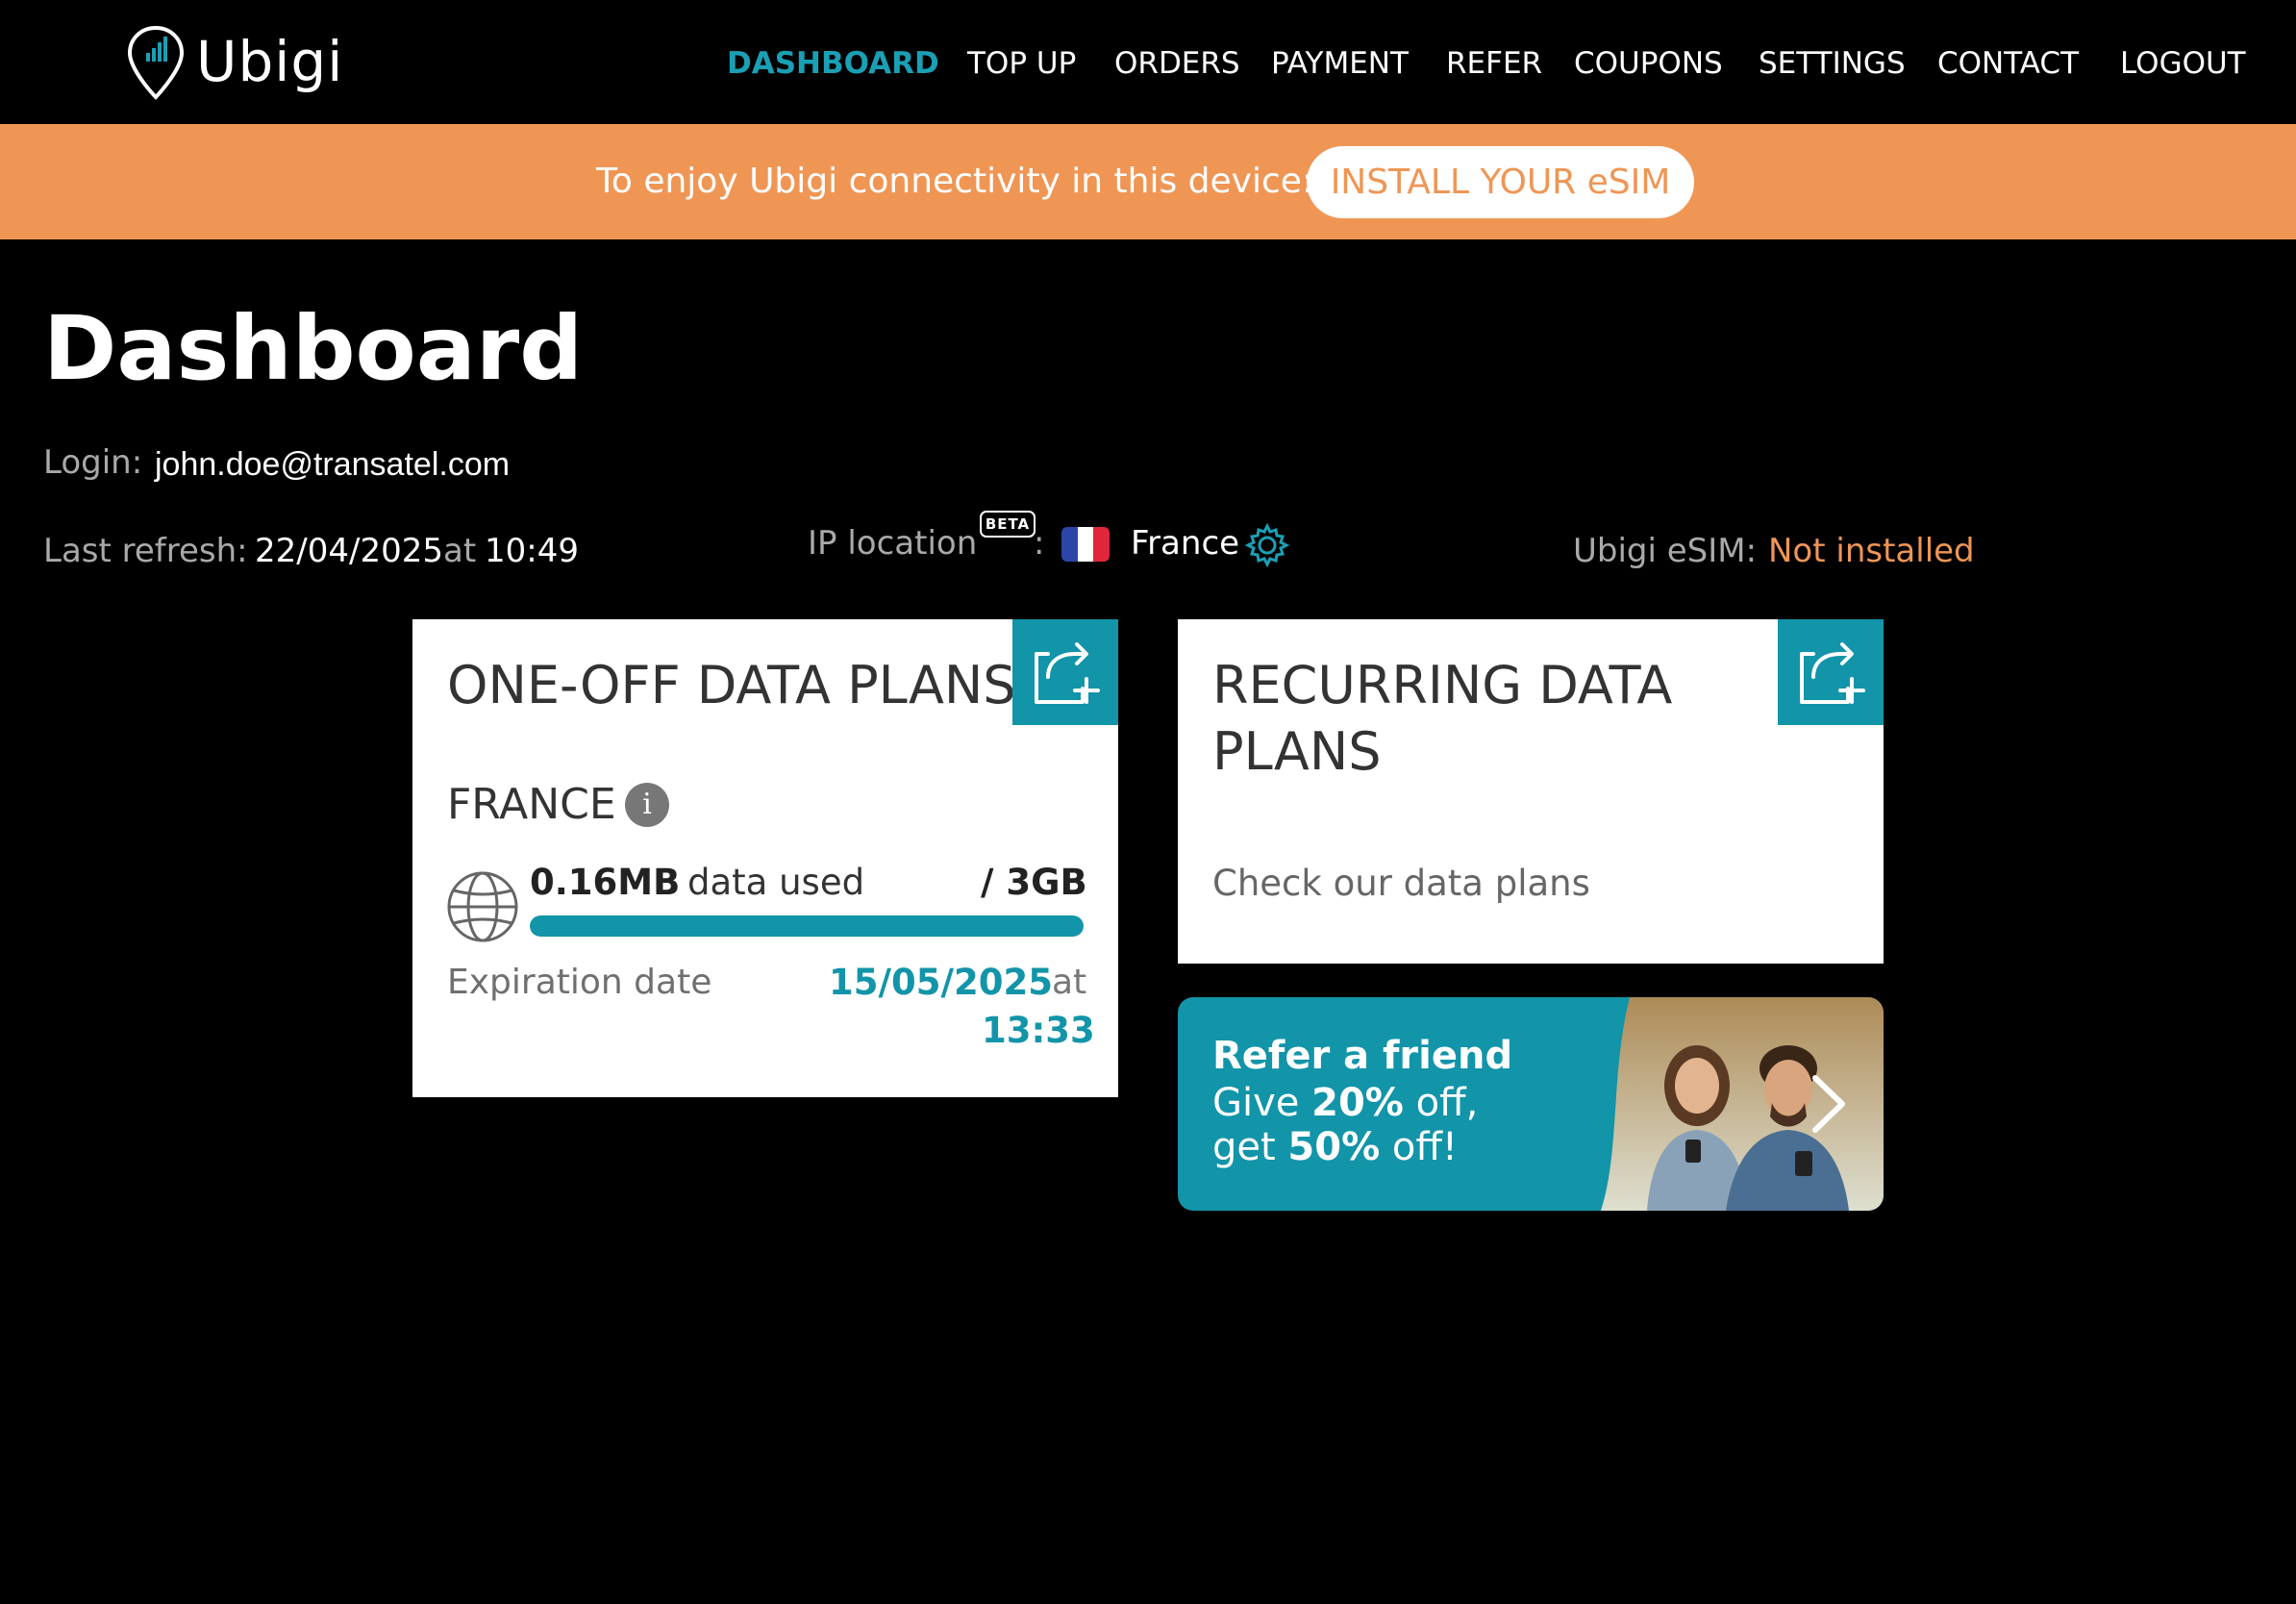 The height and width of the screenshot is (1604, 2296). I want to click on refer-line-give: Give 20% off,, so click(1345, 1103).